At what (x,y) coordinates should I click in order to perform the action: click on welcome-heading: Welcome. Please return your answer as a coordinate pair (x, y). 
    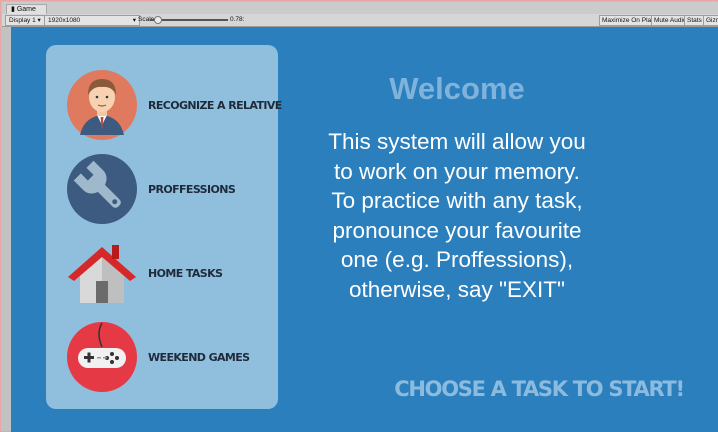
    Looking at the image, I should click on (457, 88).